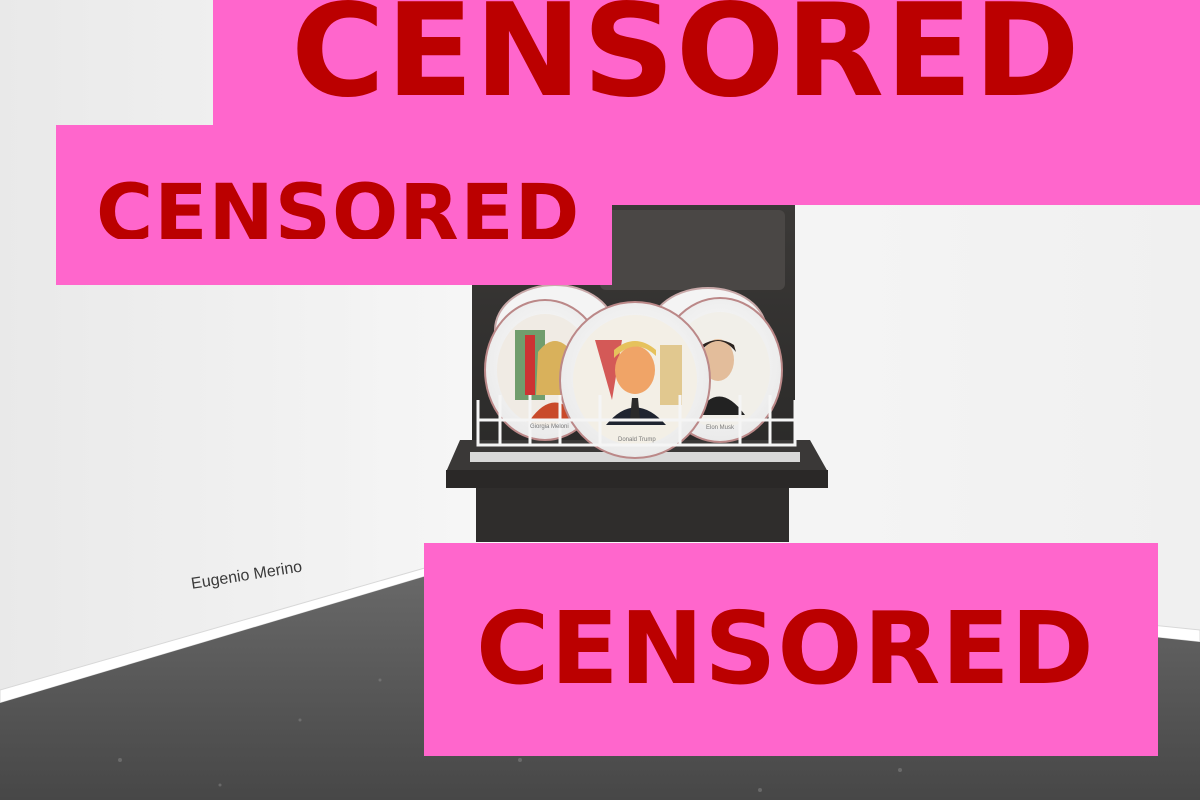 The width and height of the screenshot is (1200, 800). I want to click on plate-caption-center: Donald Trump, so click(637, 440).